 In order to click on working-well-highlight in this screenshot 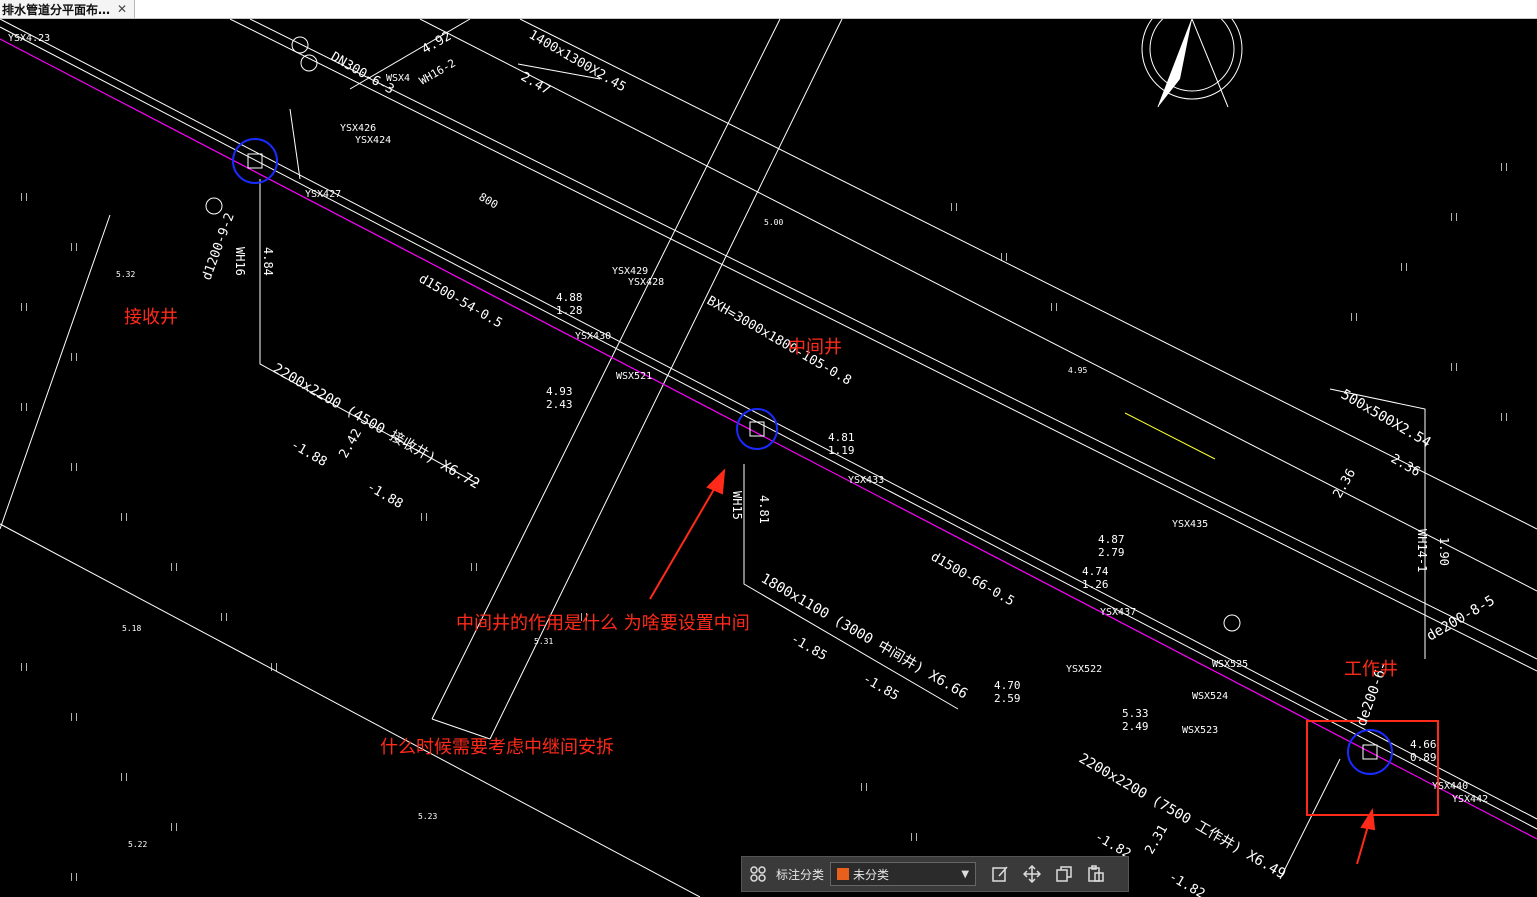, I will do `click(1372, 768)`.